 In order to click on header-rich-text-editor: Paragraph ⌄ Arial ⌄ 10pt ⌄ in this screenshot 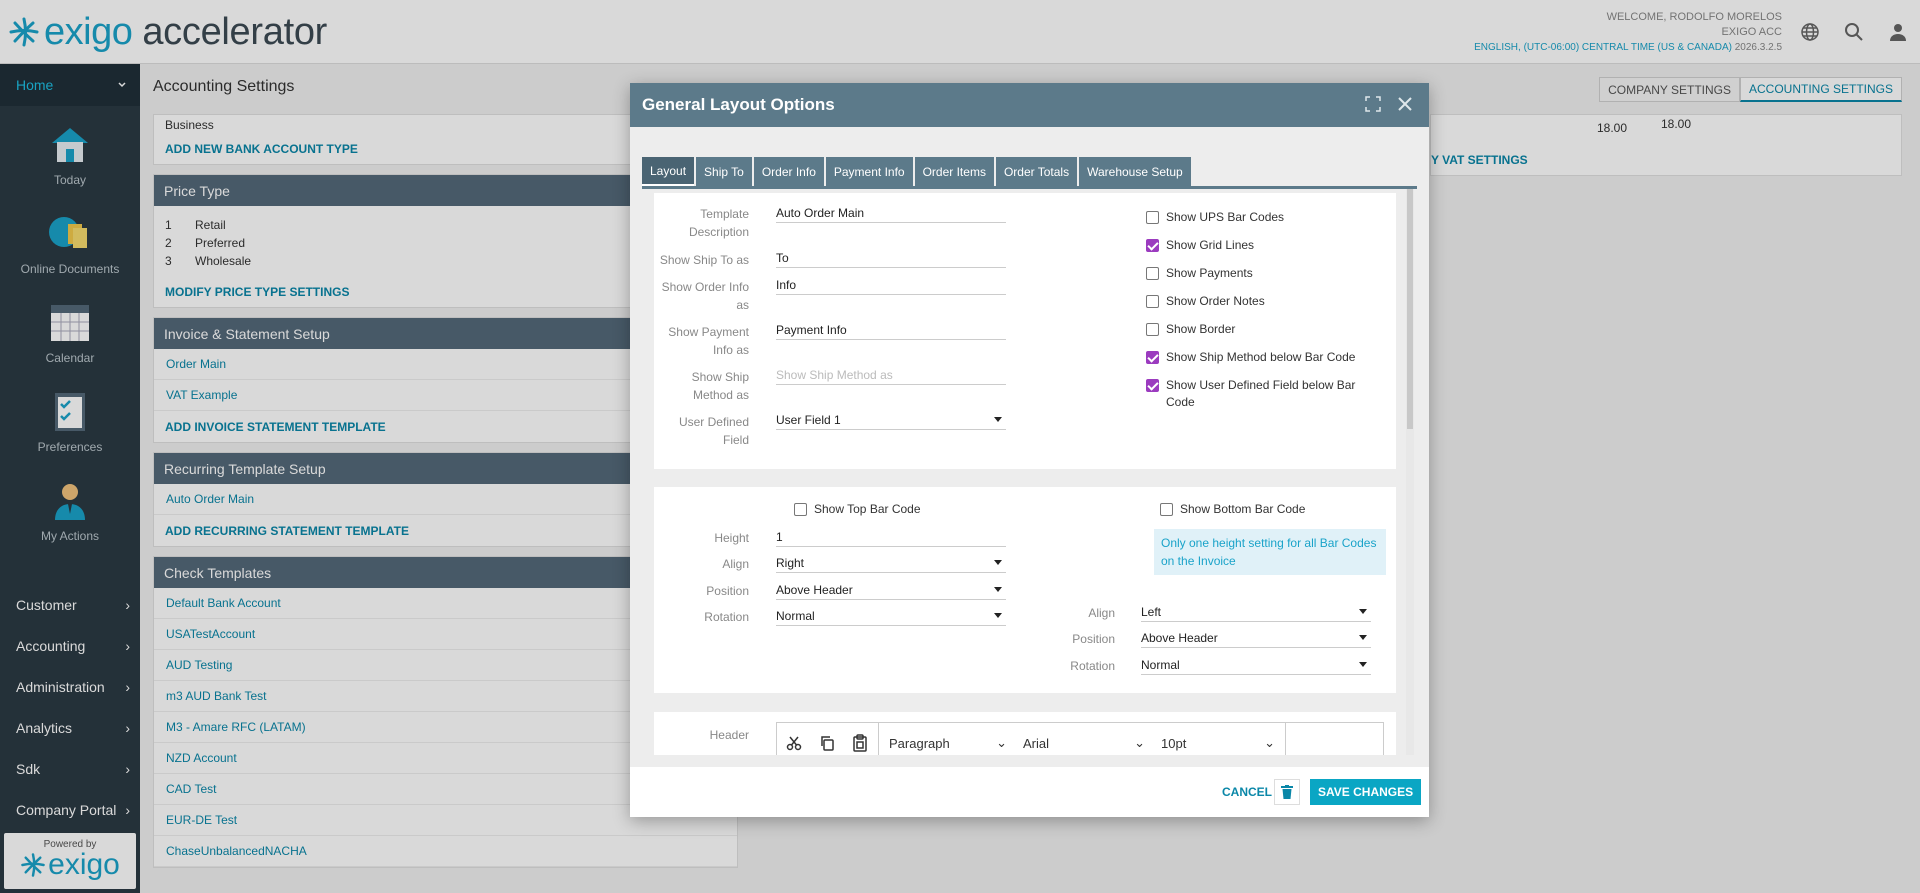, I will do `click(1080, 738)`.